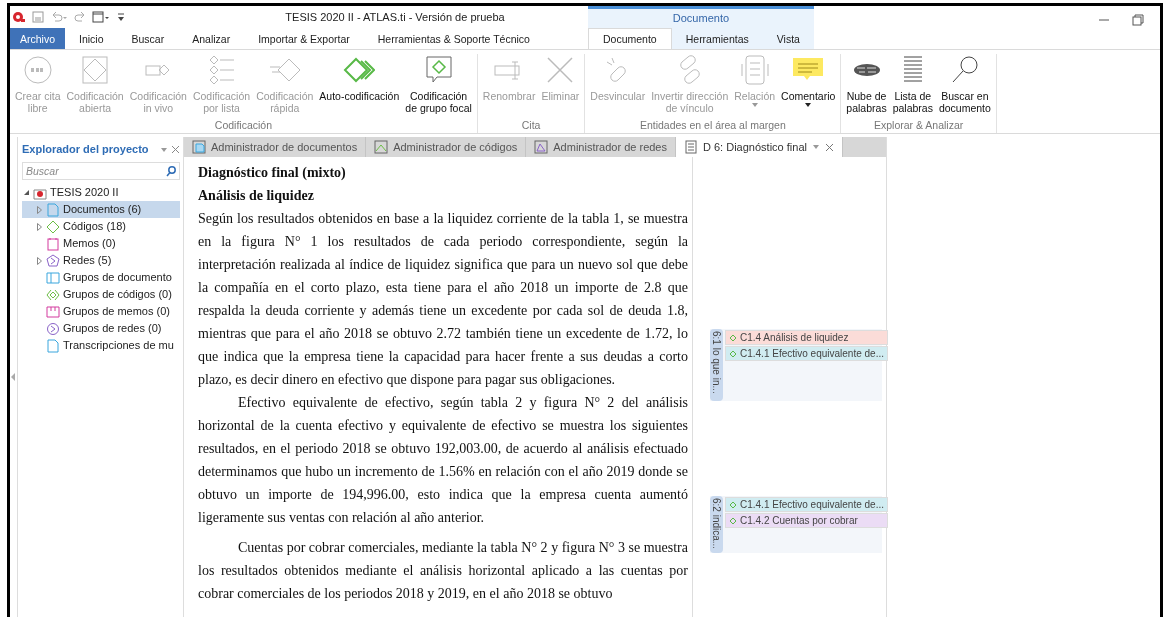 The image size is (1167, 617). Describe the element at coordinates (53, 243) in the screenshot. I see `memo-icon` at that location.